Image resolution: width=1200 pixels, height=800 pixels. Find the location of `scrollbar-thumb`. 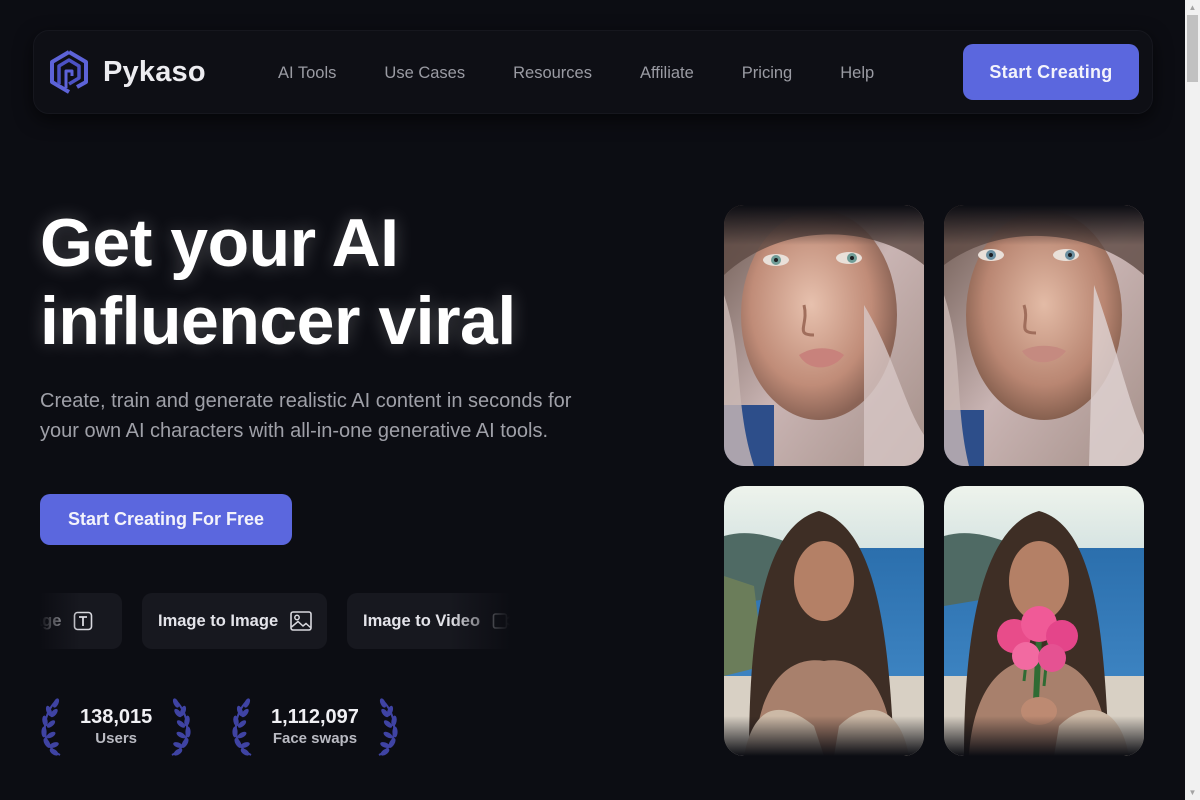

scrollbar-thumb is located at coordinates (1192, 48).